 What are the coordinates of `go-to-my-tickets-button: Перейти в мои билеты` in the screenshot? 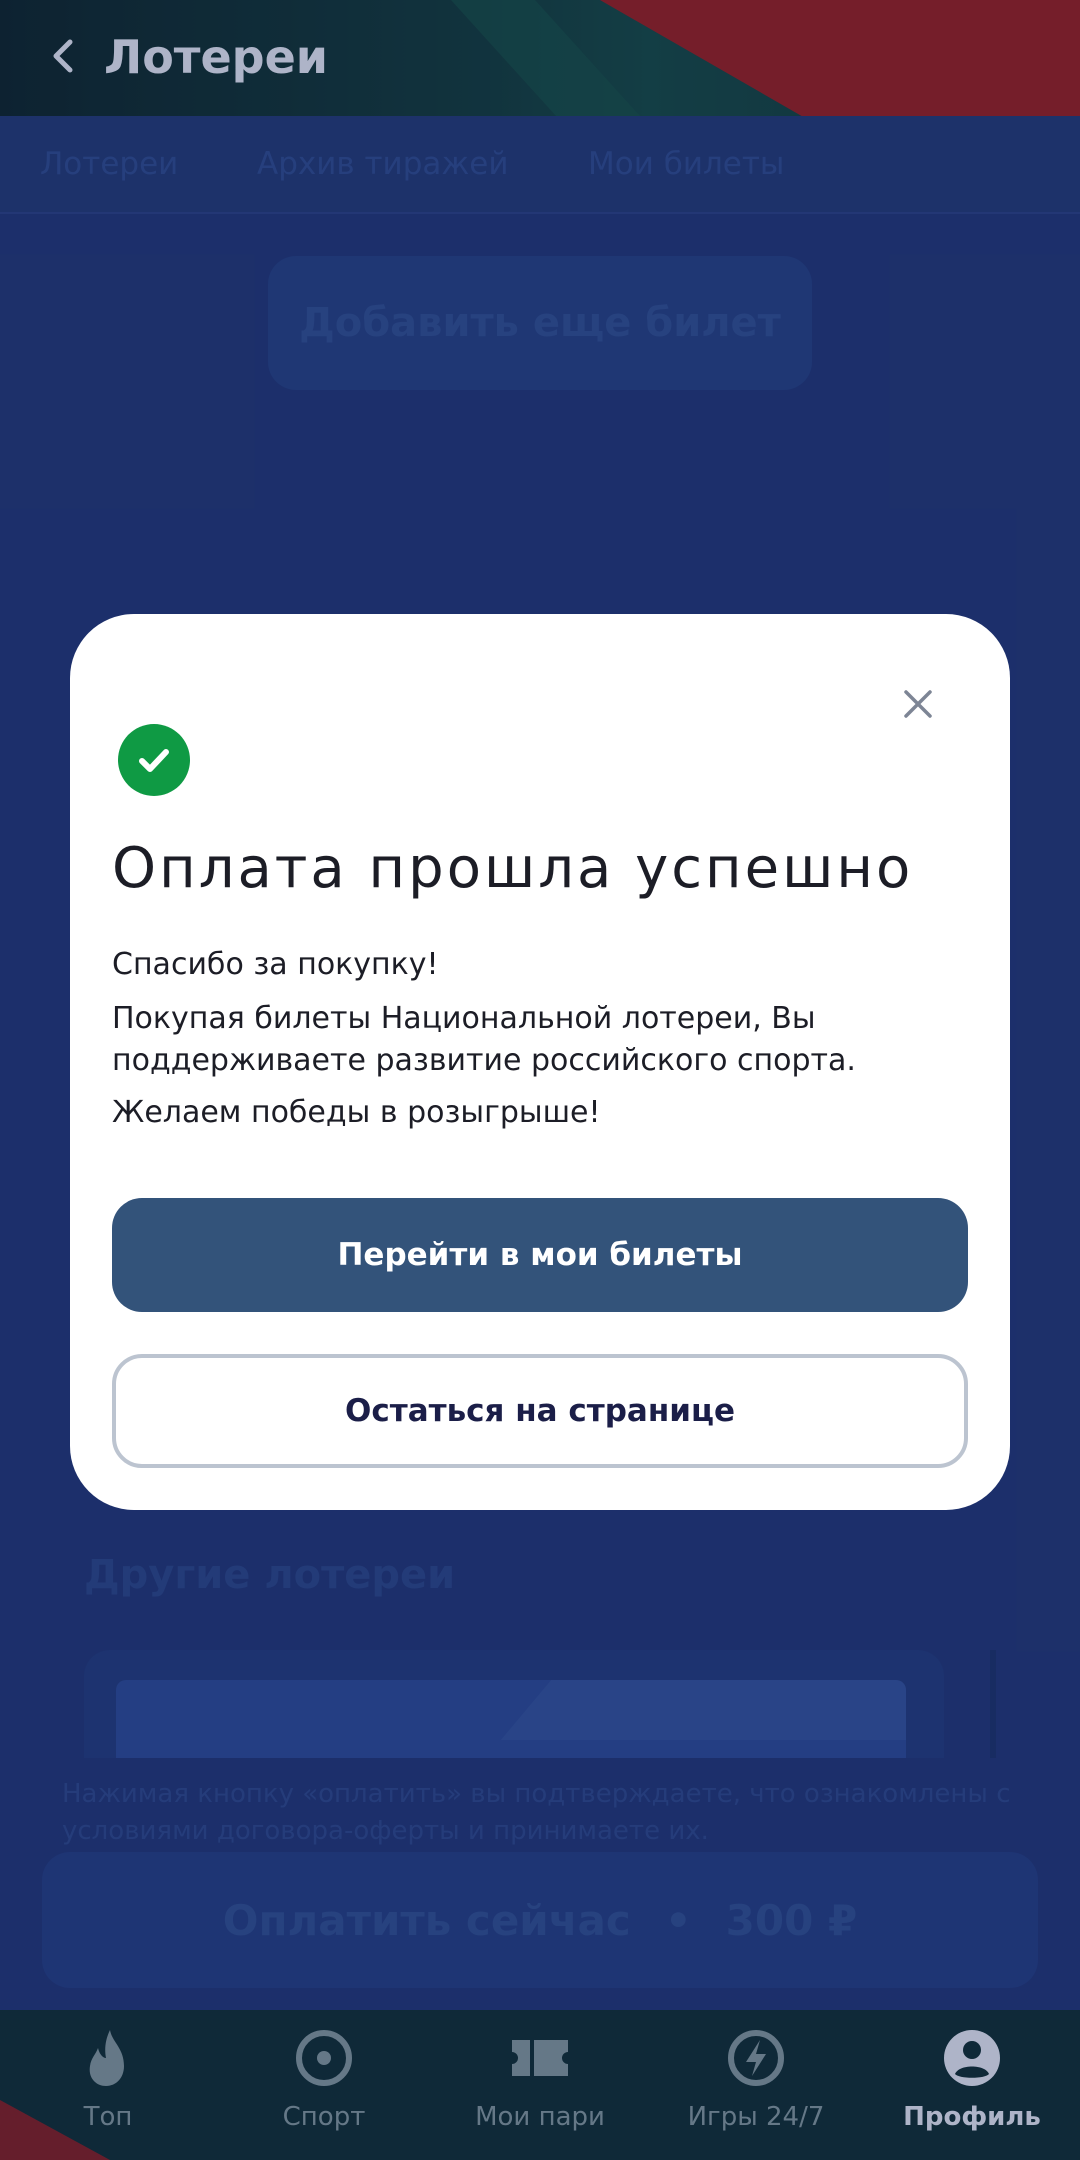 It's located at (540, 1255).